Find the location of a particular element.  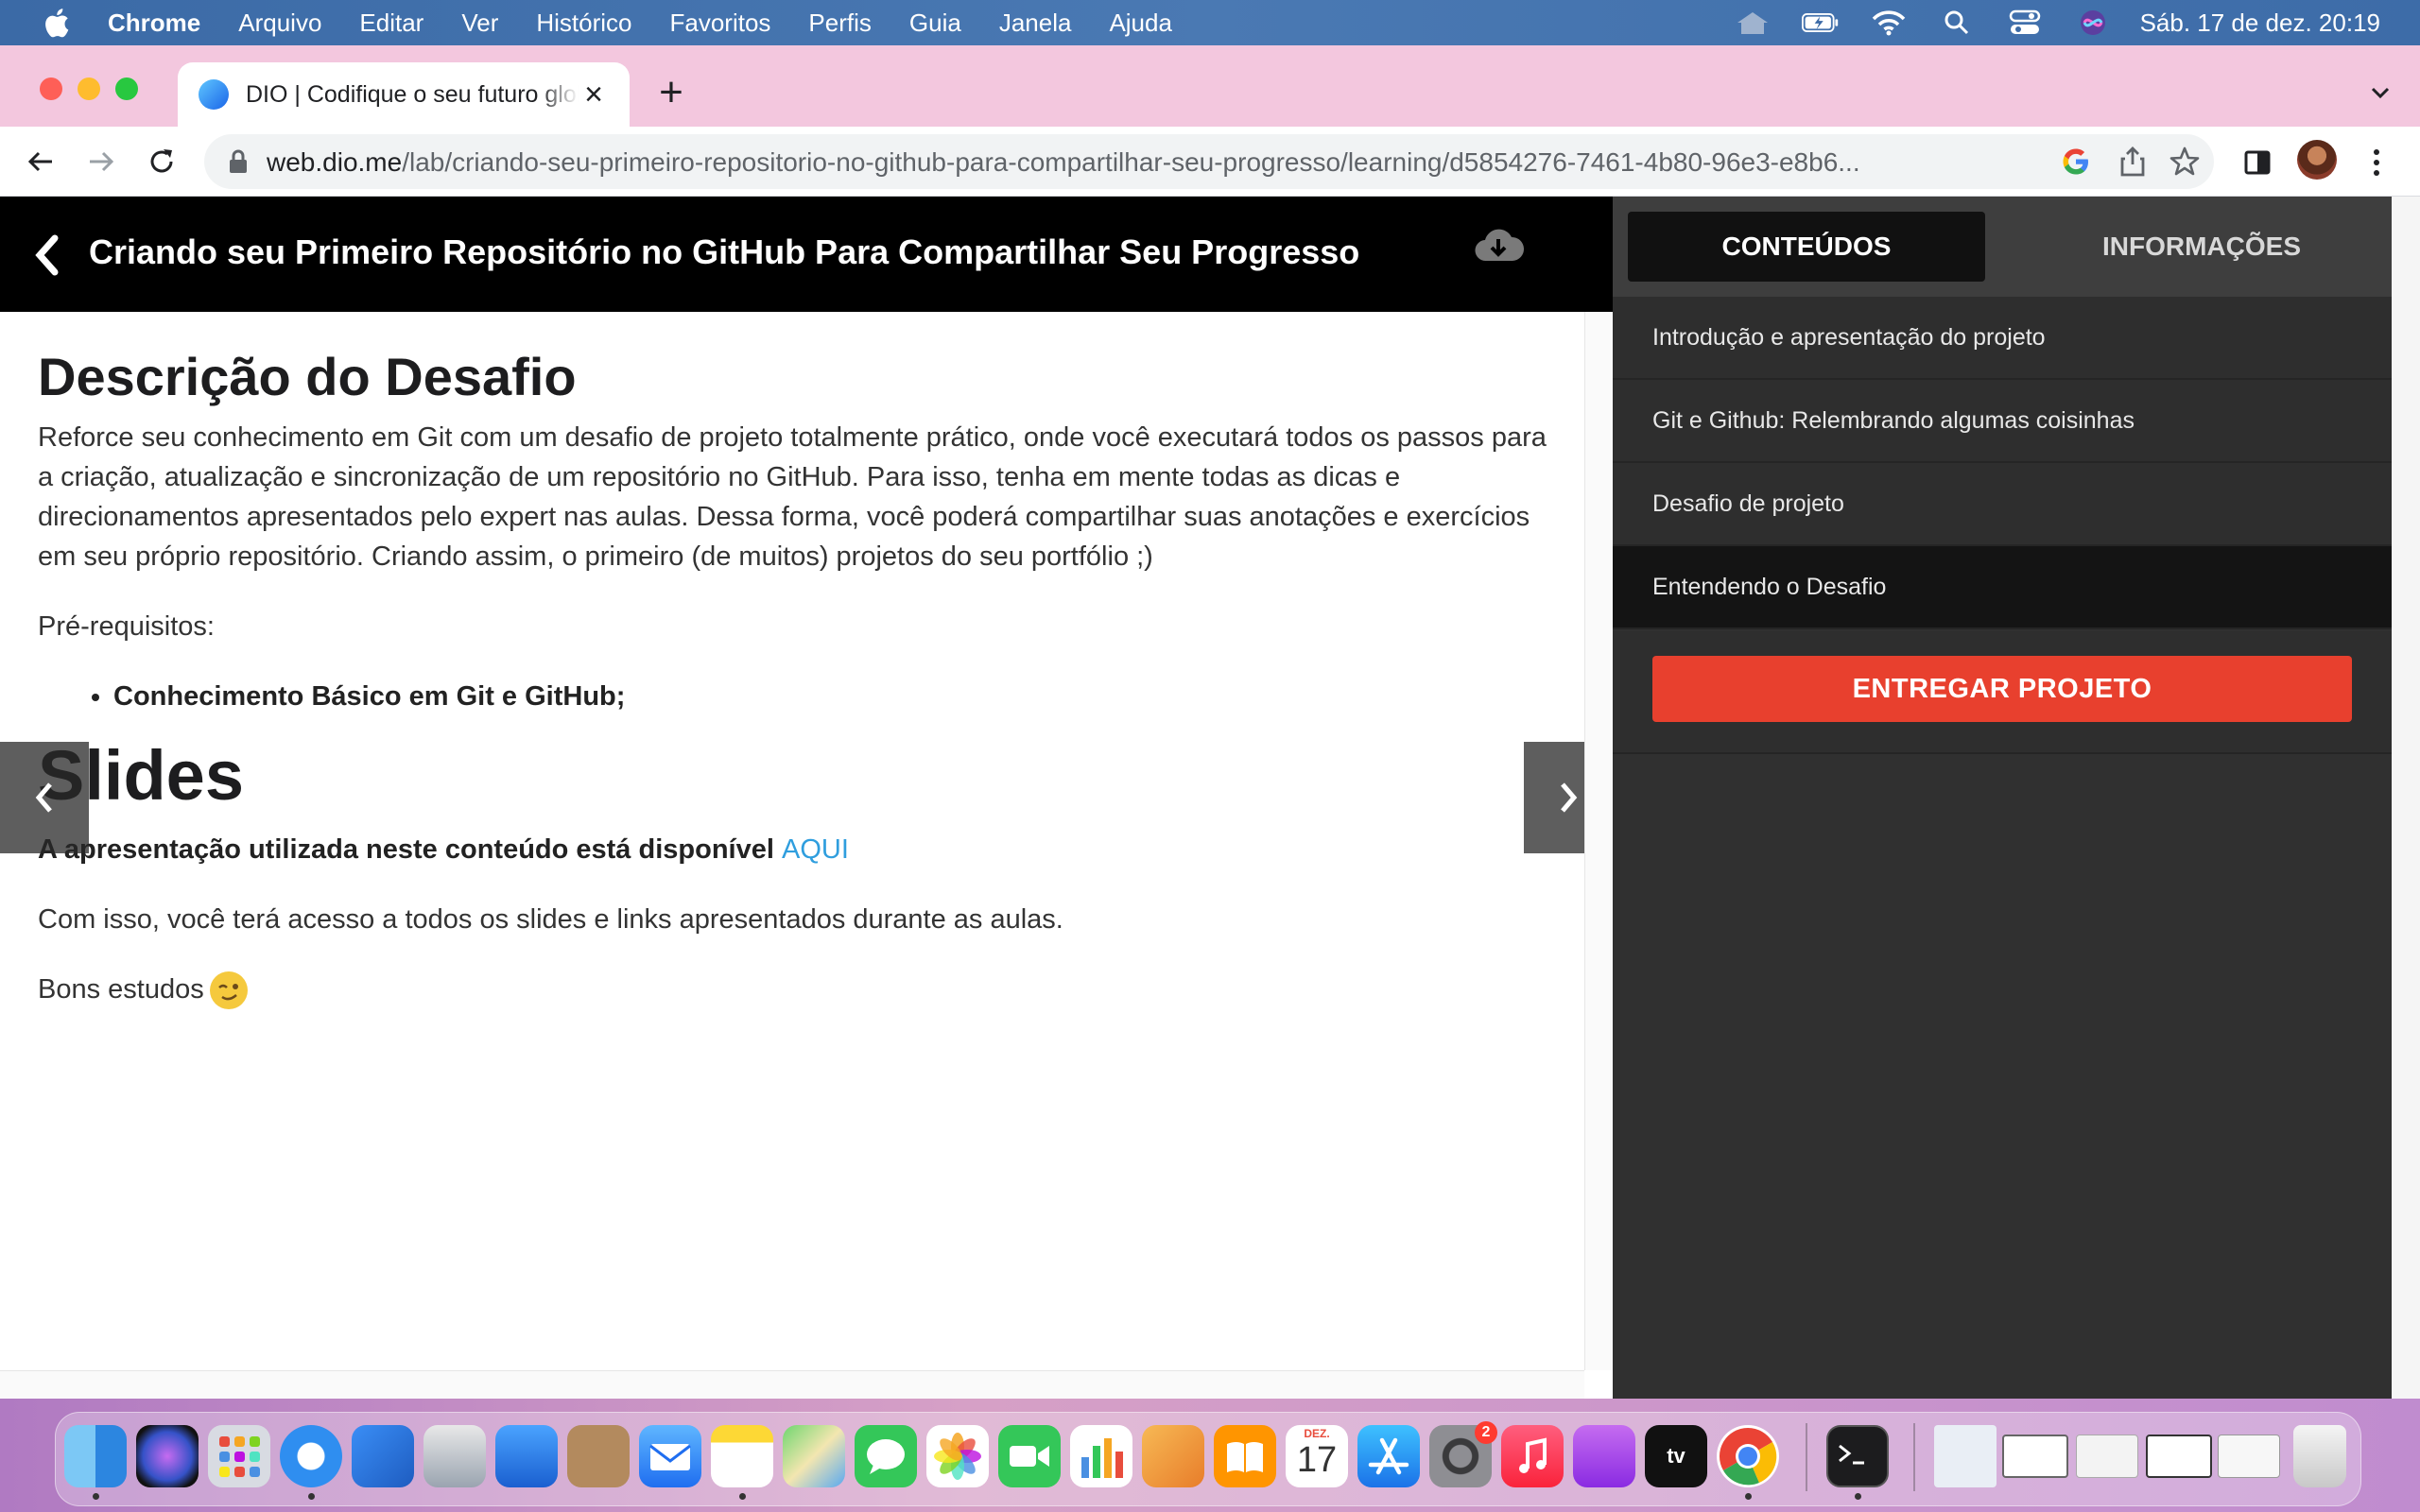

arrow-right-icon is located at coordinates (102, 161).